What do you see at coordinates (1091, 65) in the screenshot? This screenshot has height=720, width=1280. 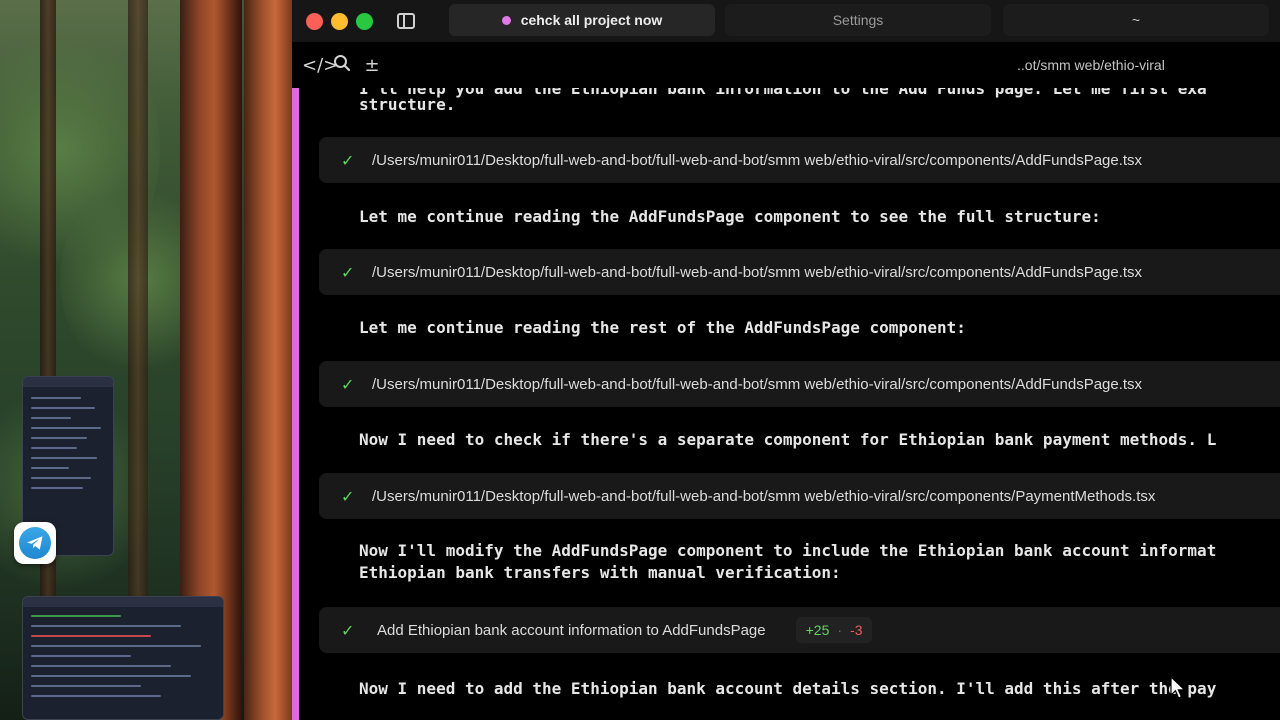 I see `working-directory-path: ..ot/smm web/ethio-viral` at bounding box center [1091, 65].